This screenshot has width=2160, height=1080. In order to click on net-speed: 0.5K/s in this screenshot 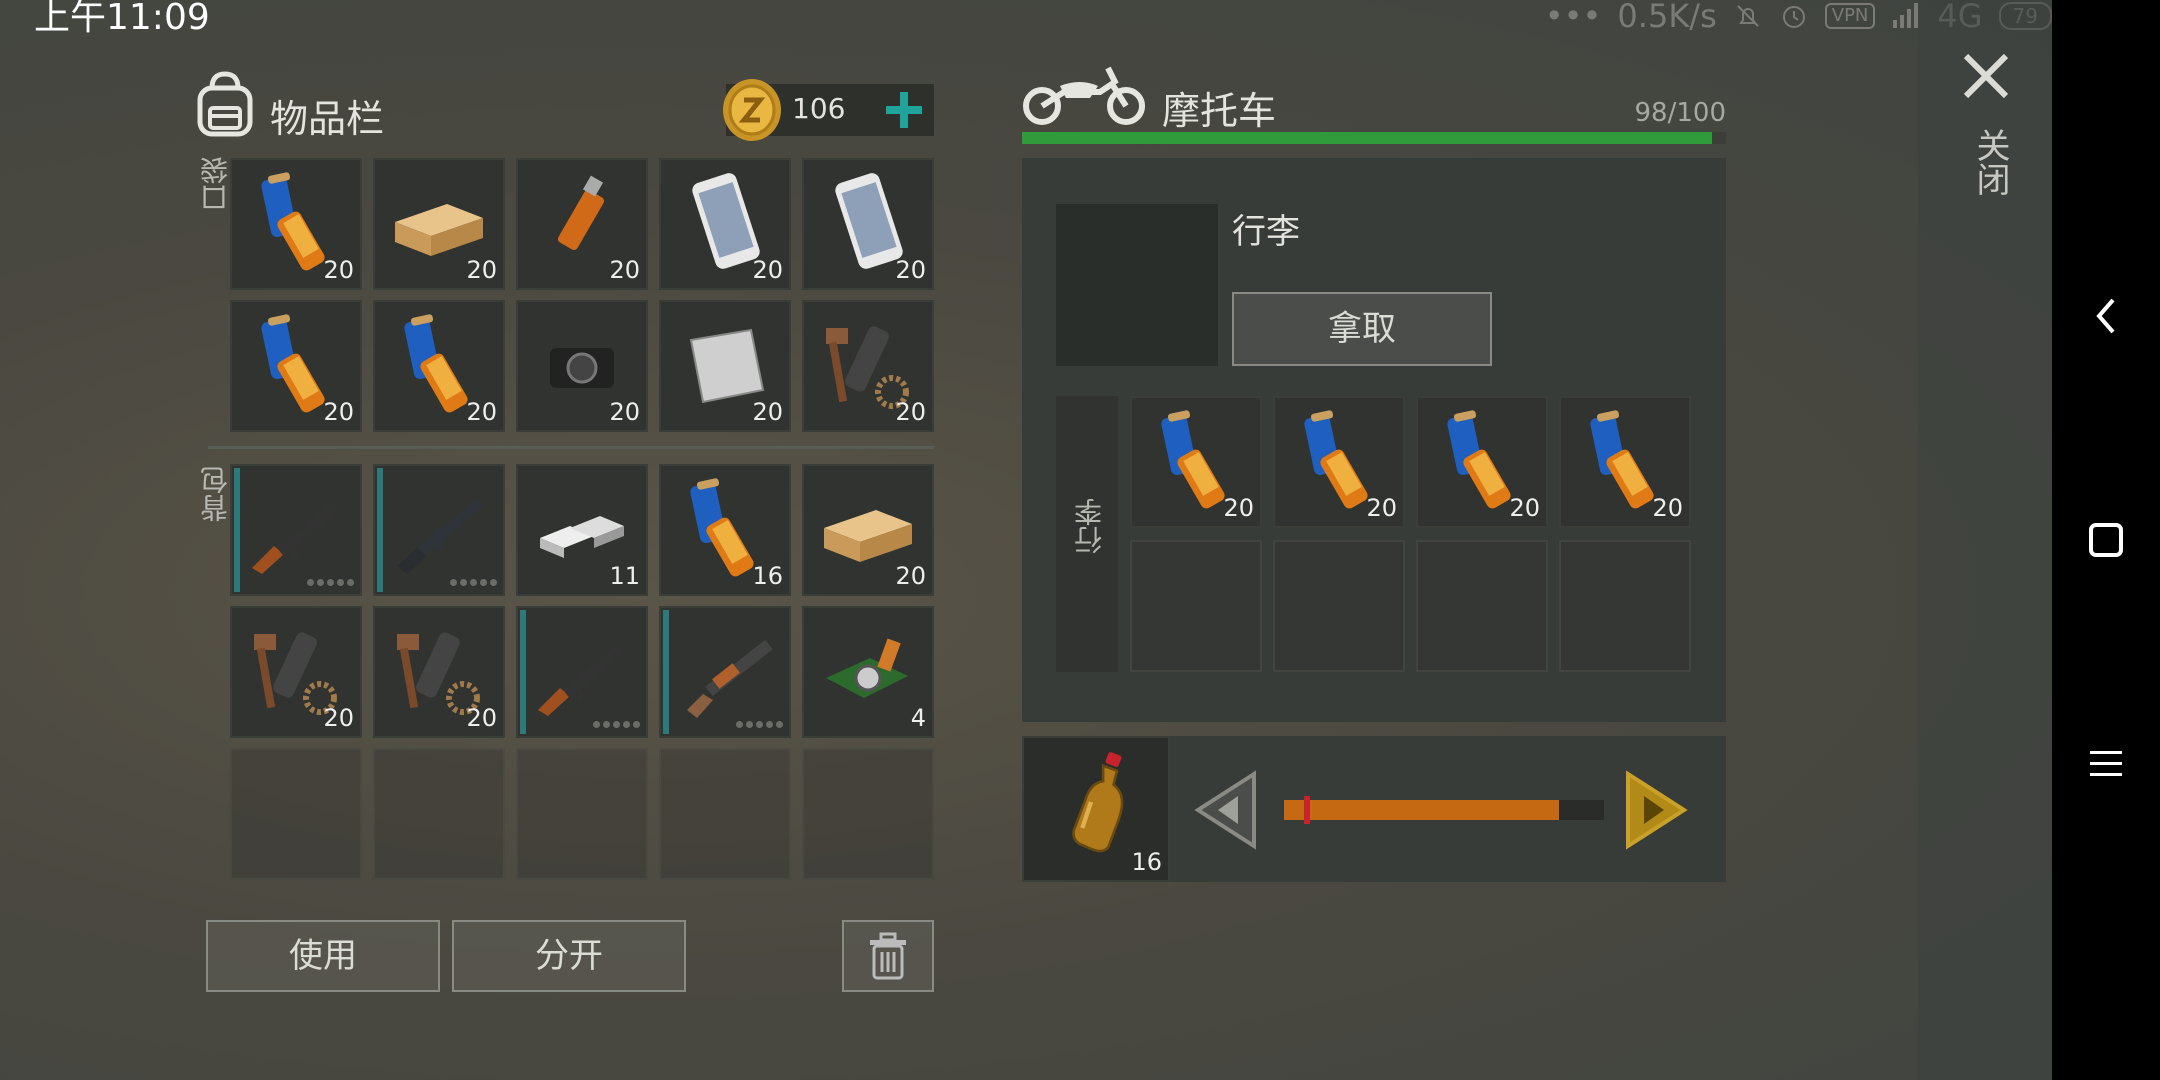, I will do `click(1667, 17)`.